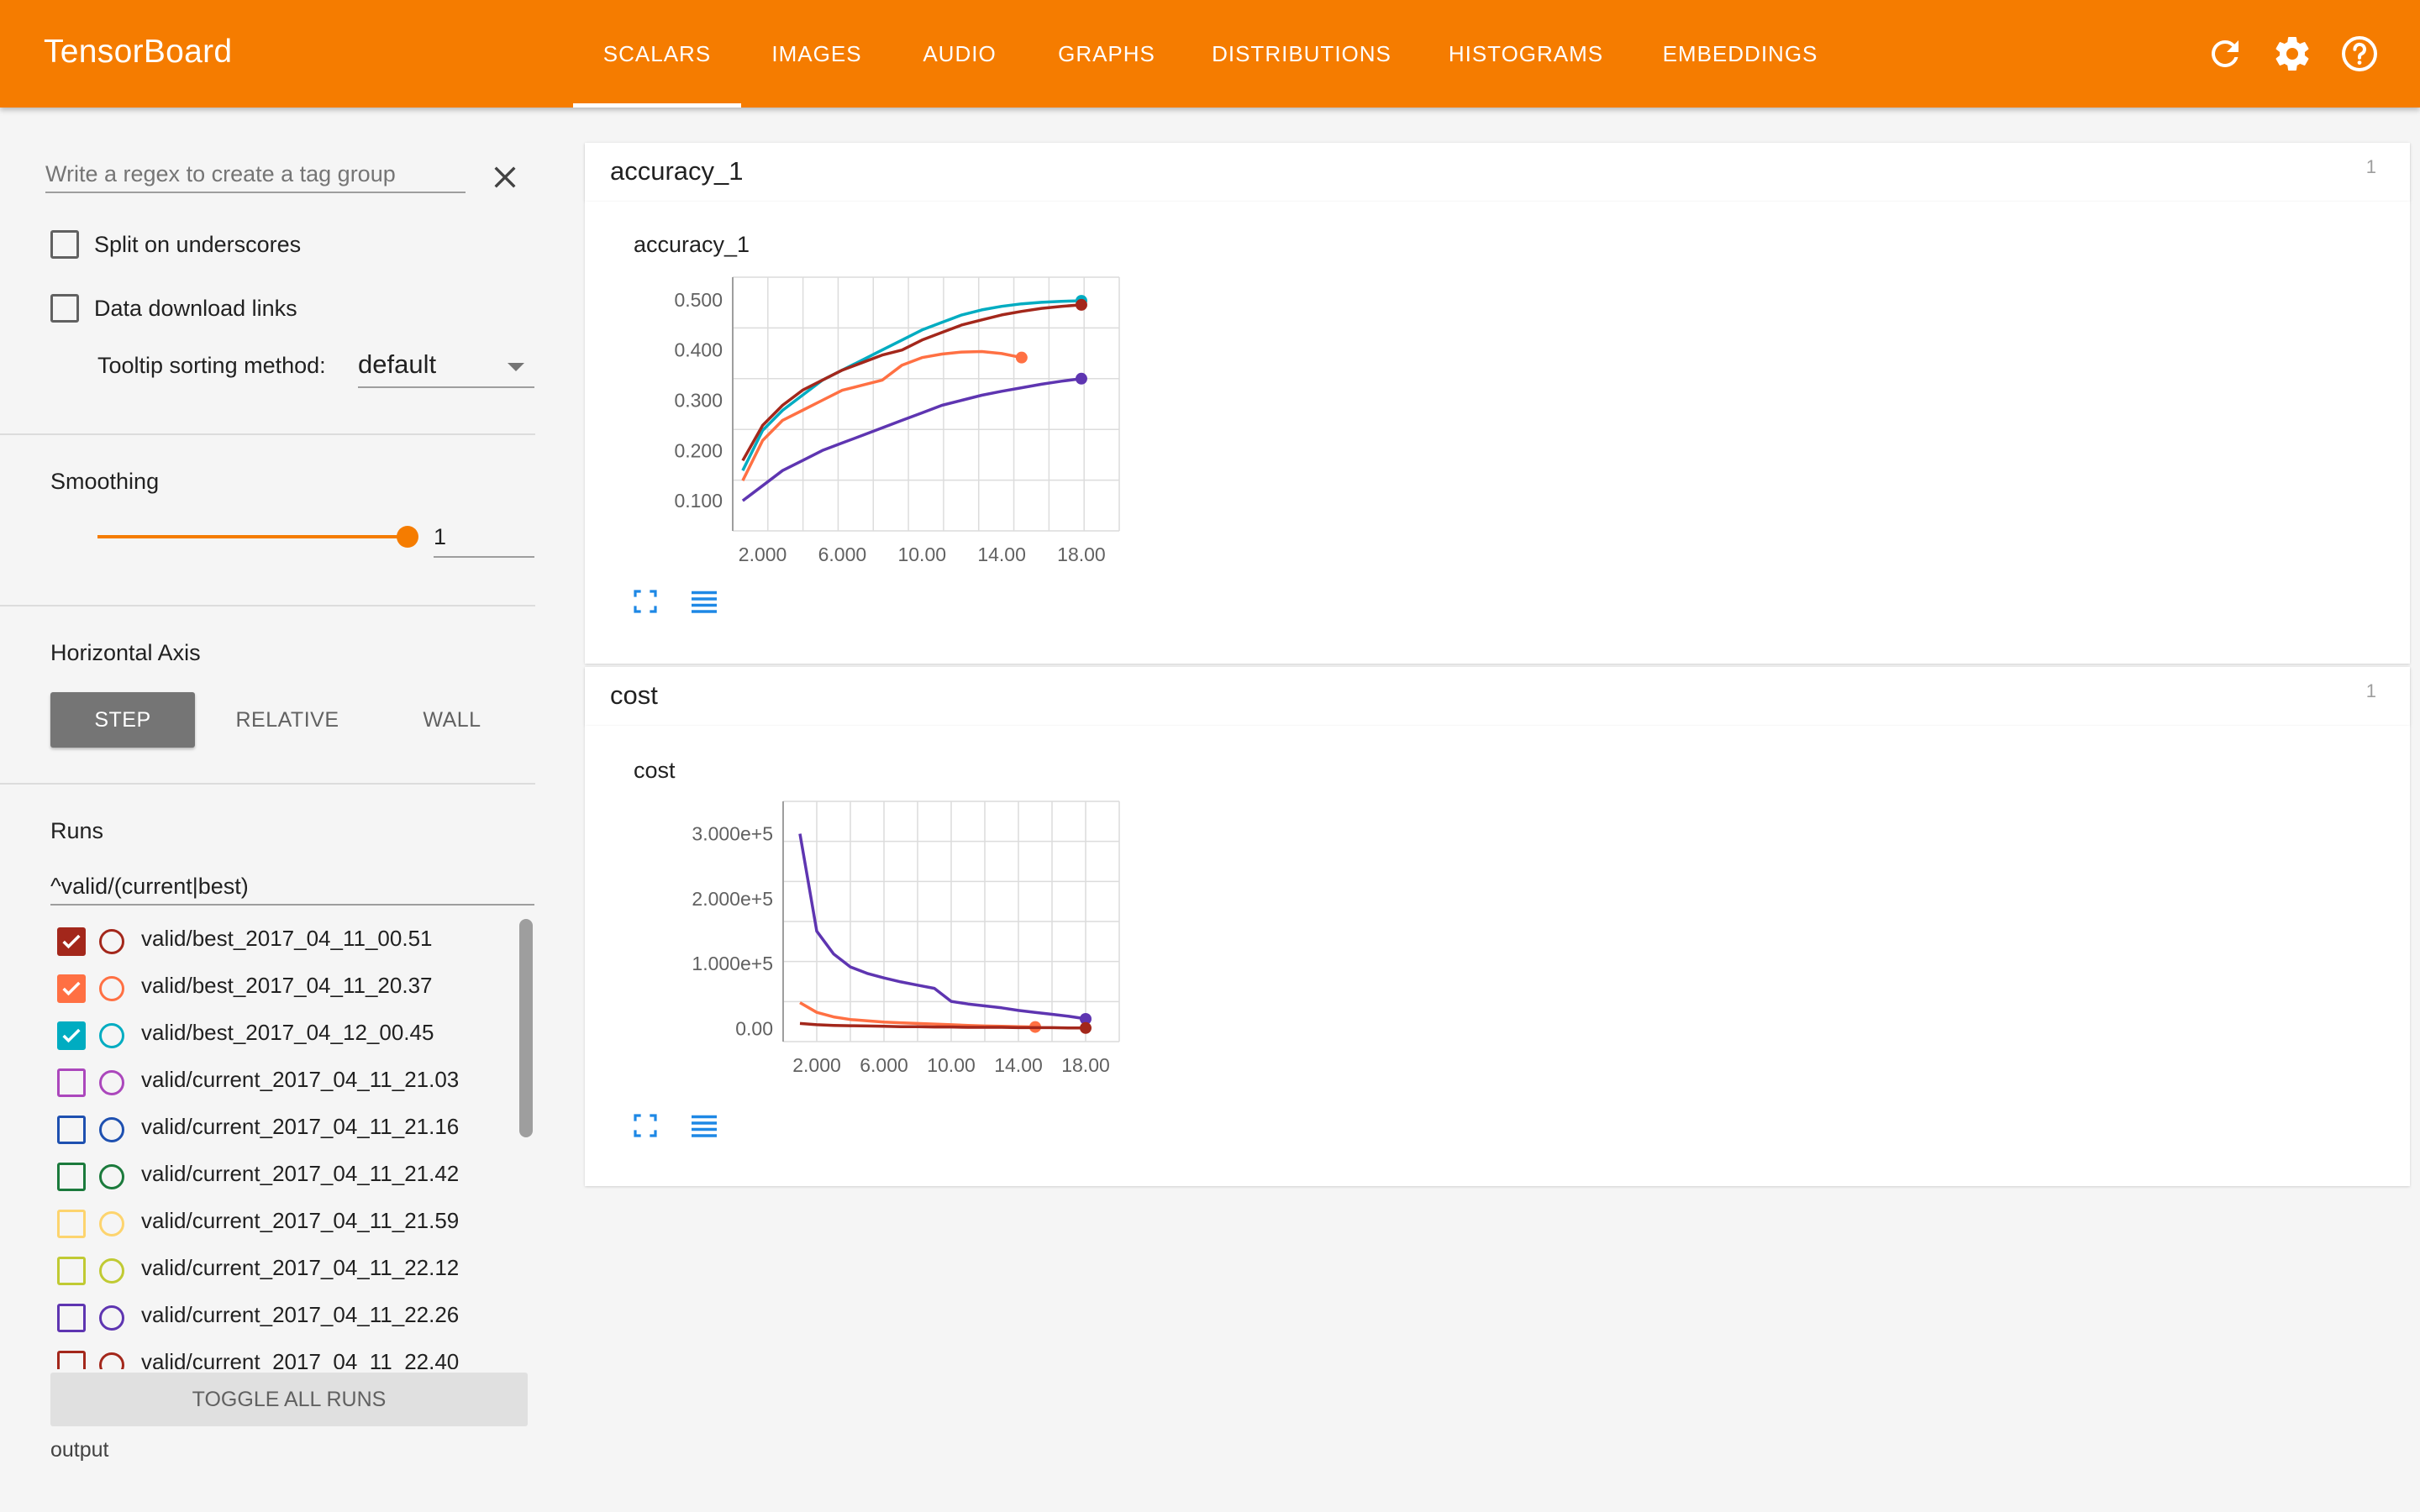  Describe the element at coordinates (698, 300) in the screenshot. I see `y-tick-label: 0.500` at that location.